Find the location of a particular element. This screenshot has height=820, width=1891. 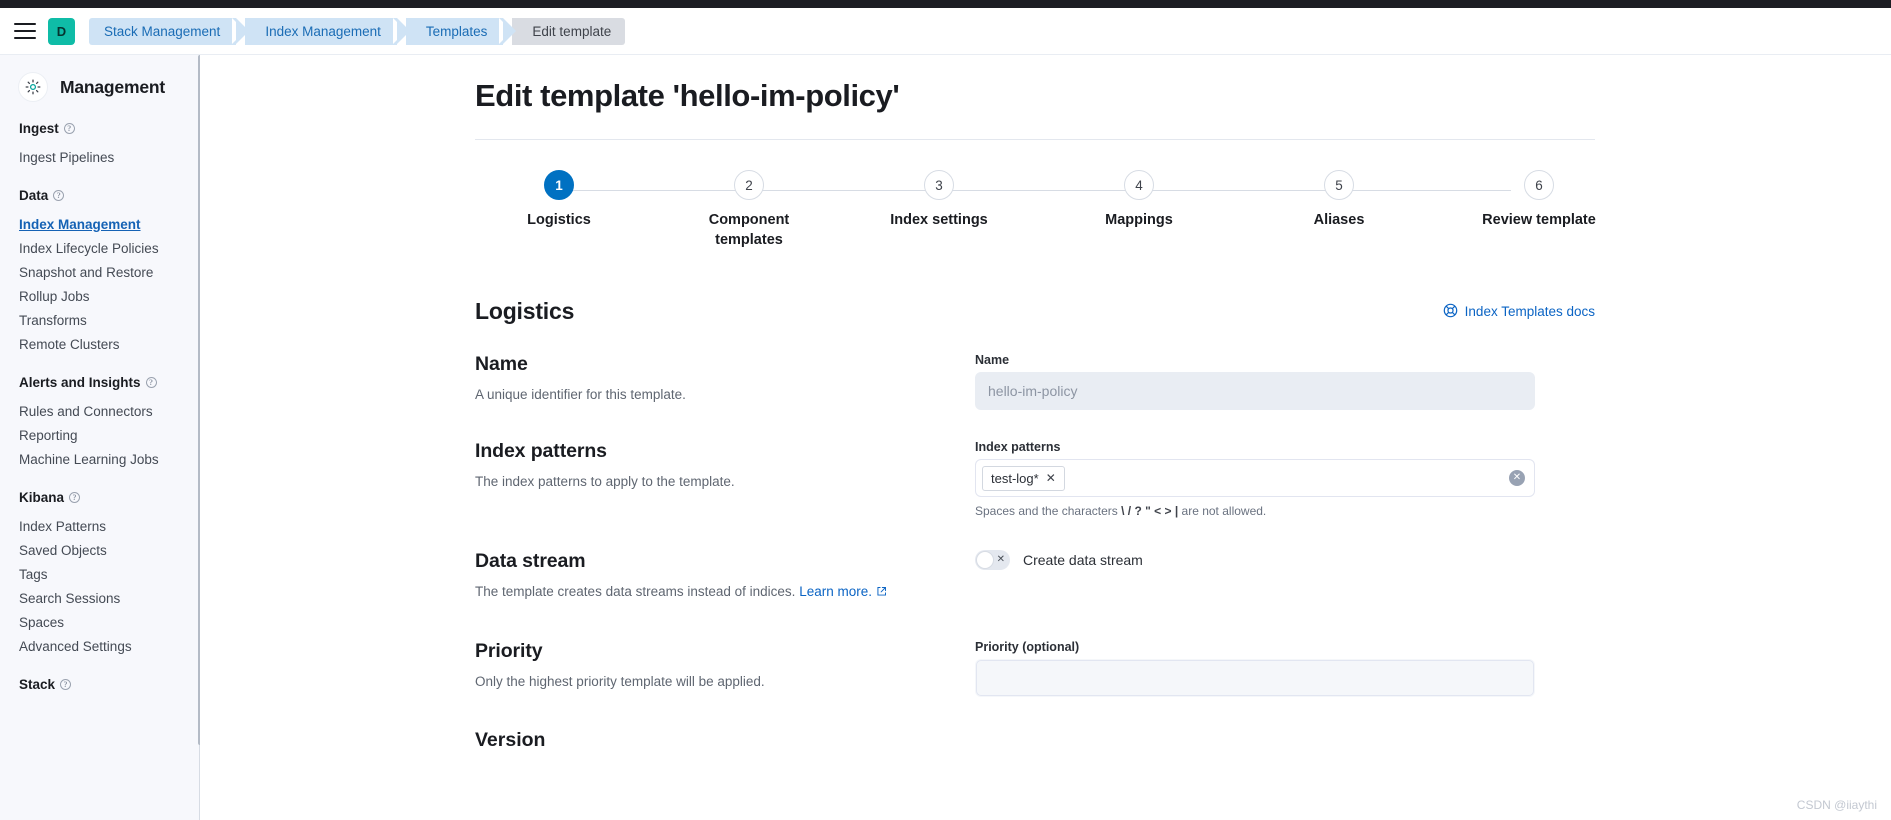

sidebar-item-transforms: Transforms is located at coordinates (99, 320).